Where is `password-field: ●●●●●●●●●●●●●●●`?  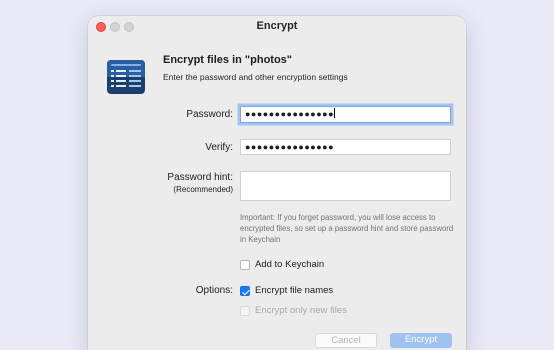 password-field: ●●●●●●●●●●●●●●● is located at coordinates (345, 114).